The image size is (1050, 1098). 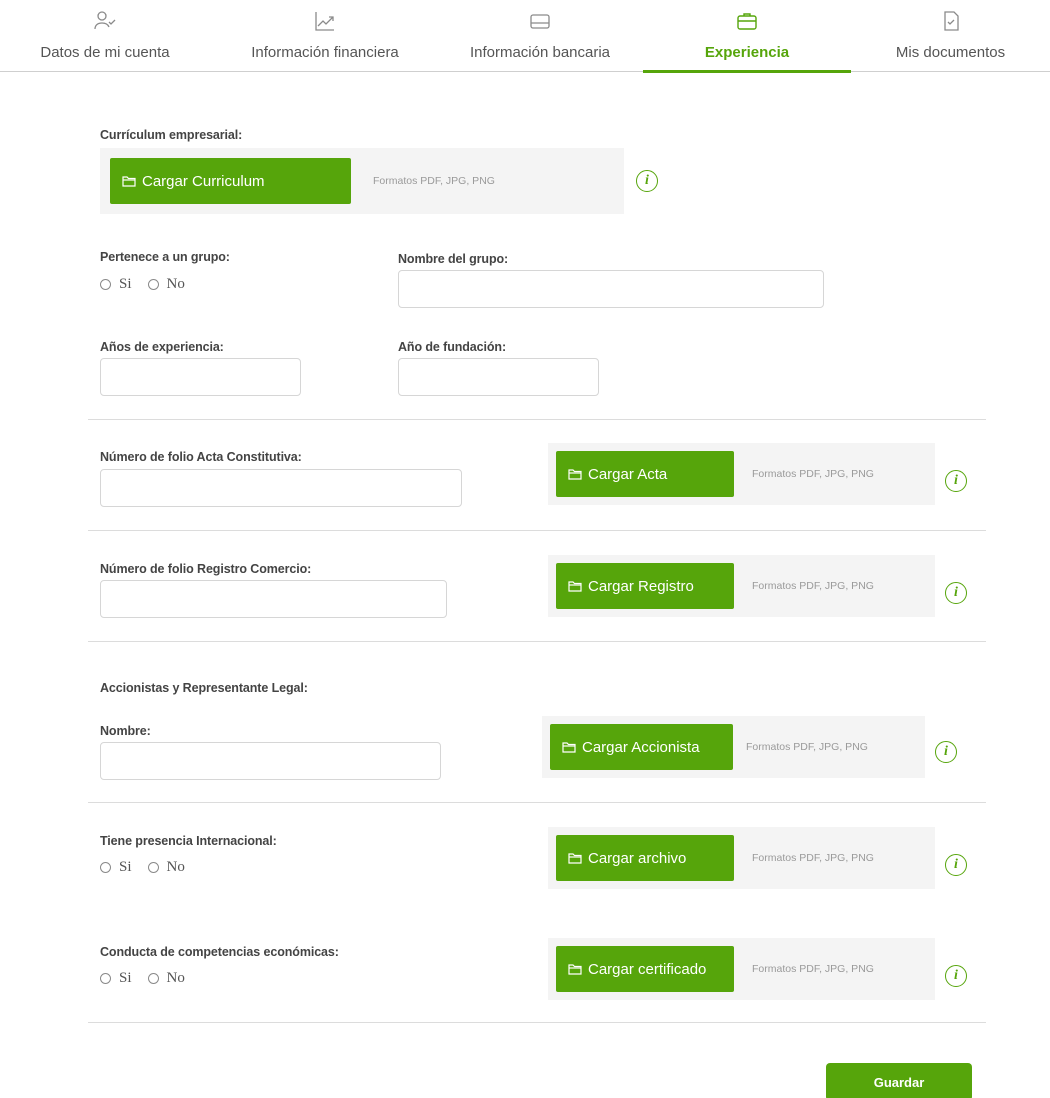 I want to click on acta-input, so click(x=281, y=488).